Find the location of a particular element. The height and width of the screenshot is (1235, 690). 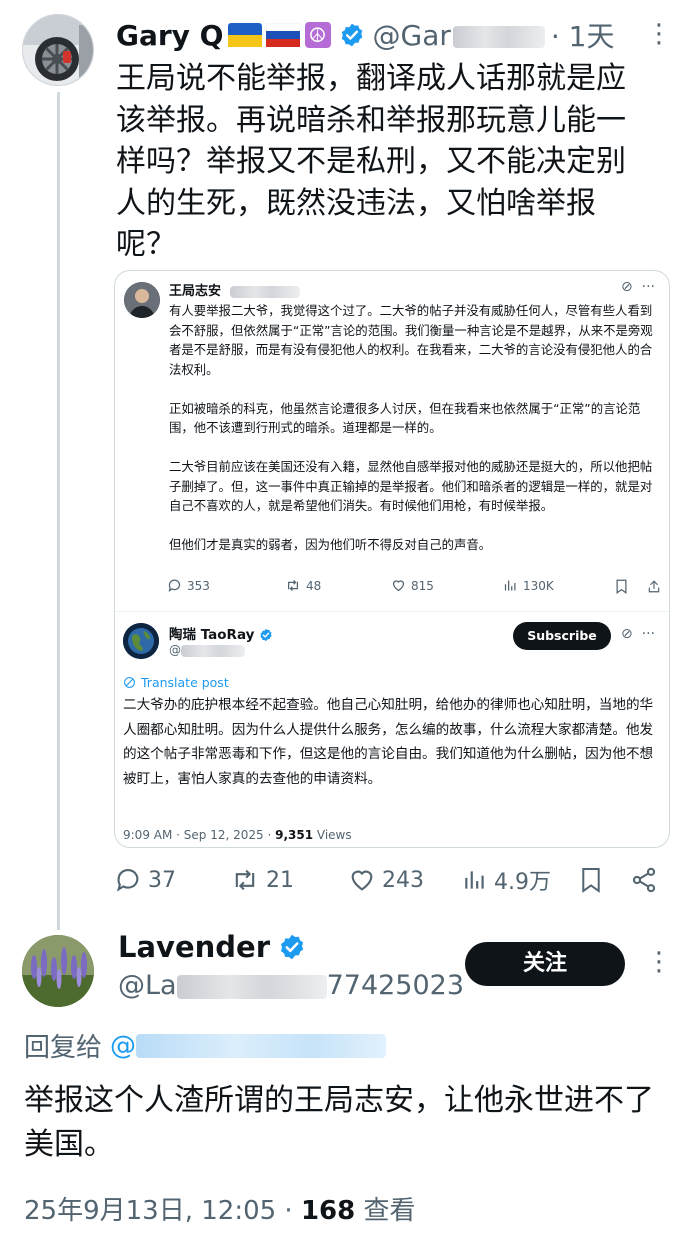

reply-author-handle: @La 77425023 is located at coordinates (291, 985).